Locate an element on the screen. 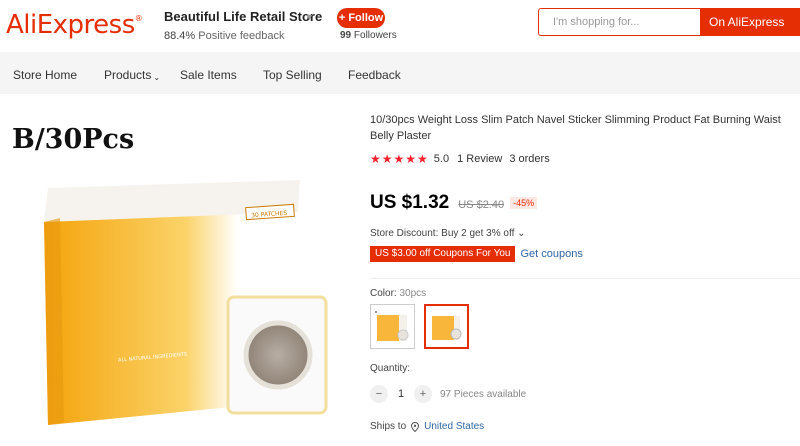  ships-to-country: United States is located at coordinates (454, 426).